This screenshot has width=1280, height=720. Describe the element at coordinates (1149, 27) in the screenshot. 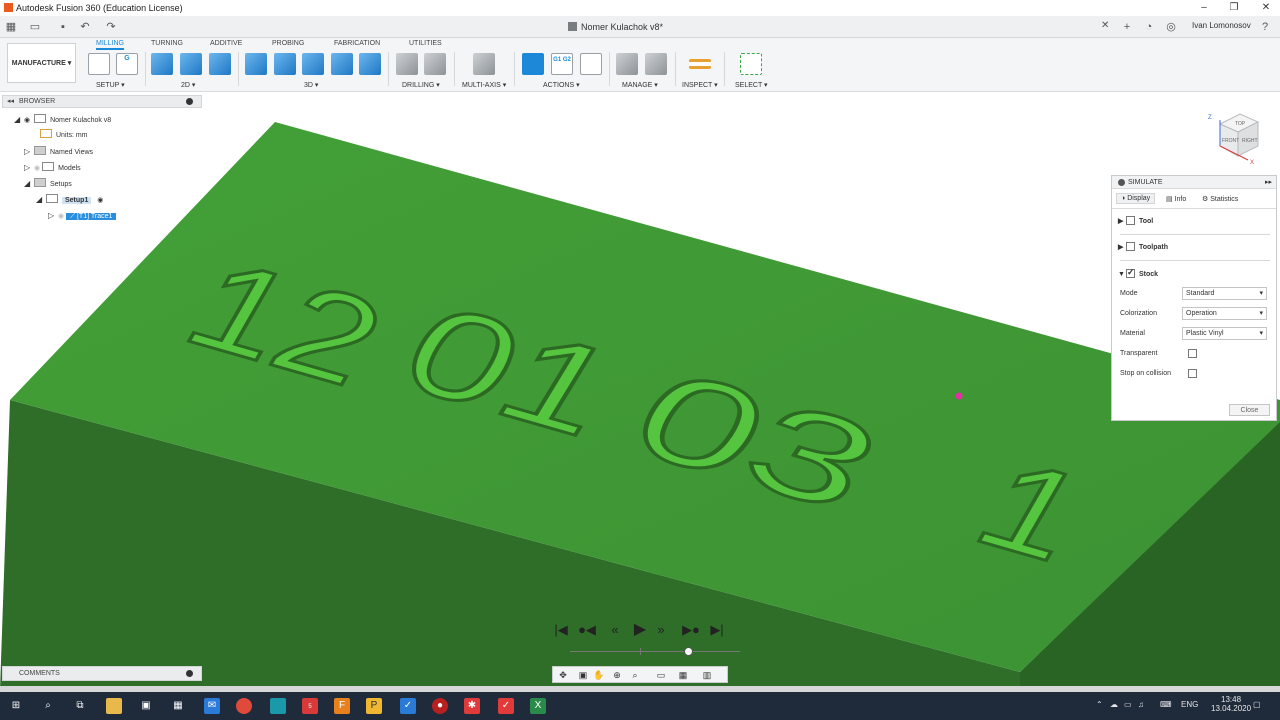

I see `job-status-icon: ◔` at that location.